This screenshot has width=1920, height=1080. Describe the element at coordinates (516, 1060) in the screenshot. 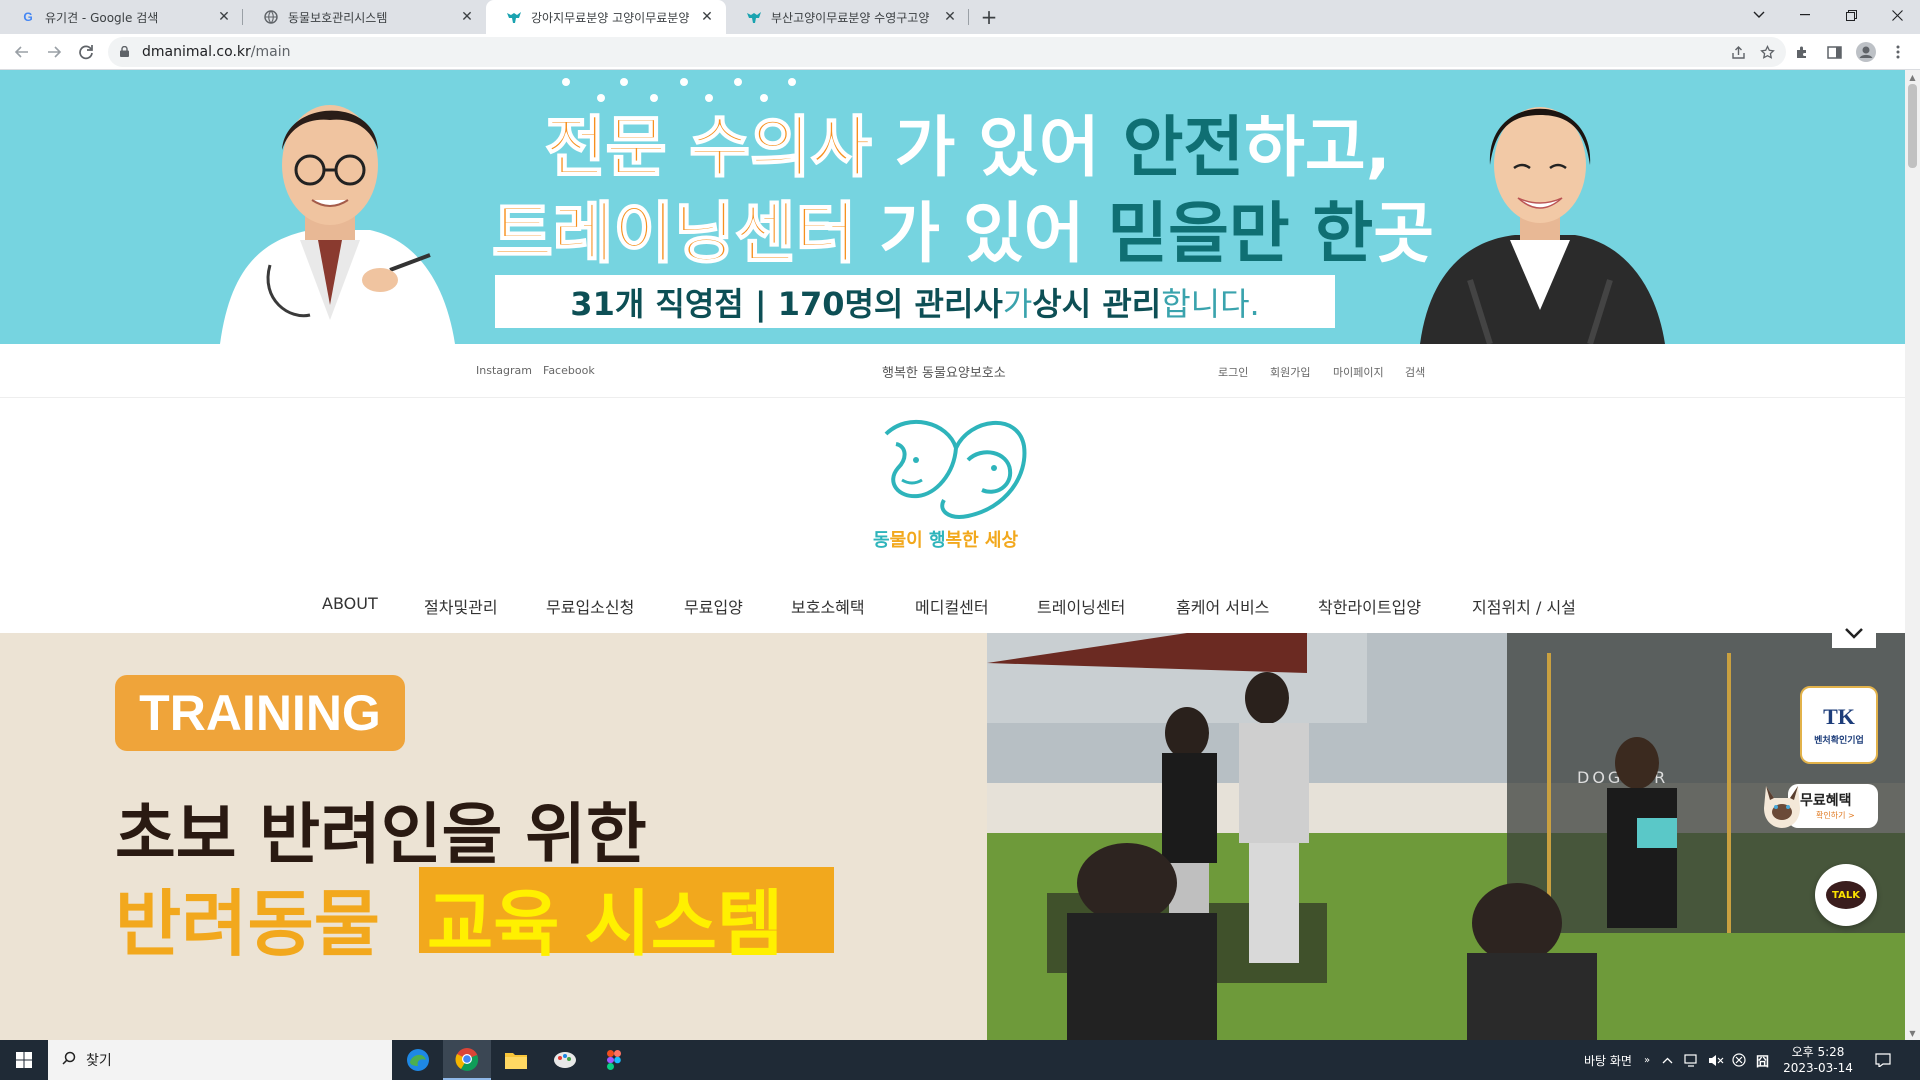

I see `file-explorer-icon` at that location.